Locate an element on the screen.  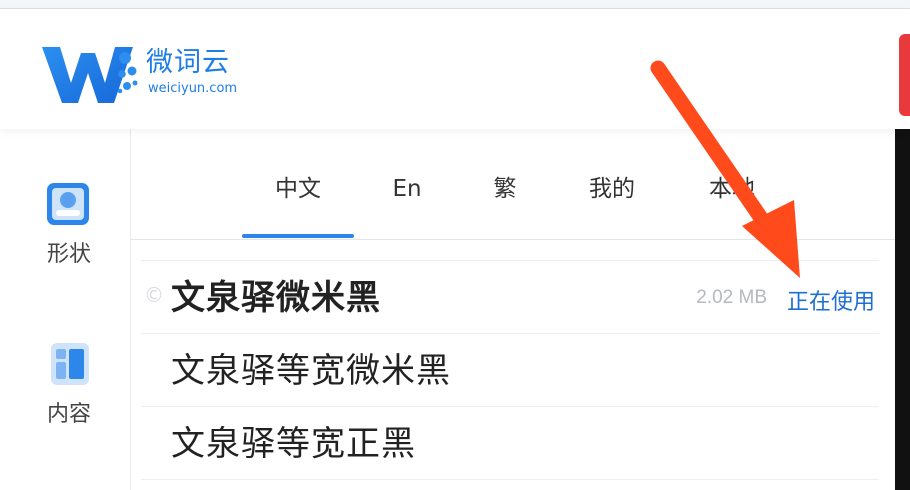
logo-domain: weiciyun.com is located at coordinates (193, 88).